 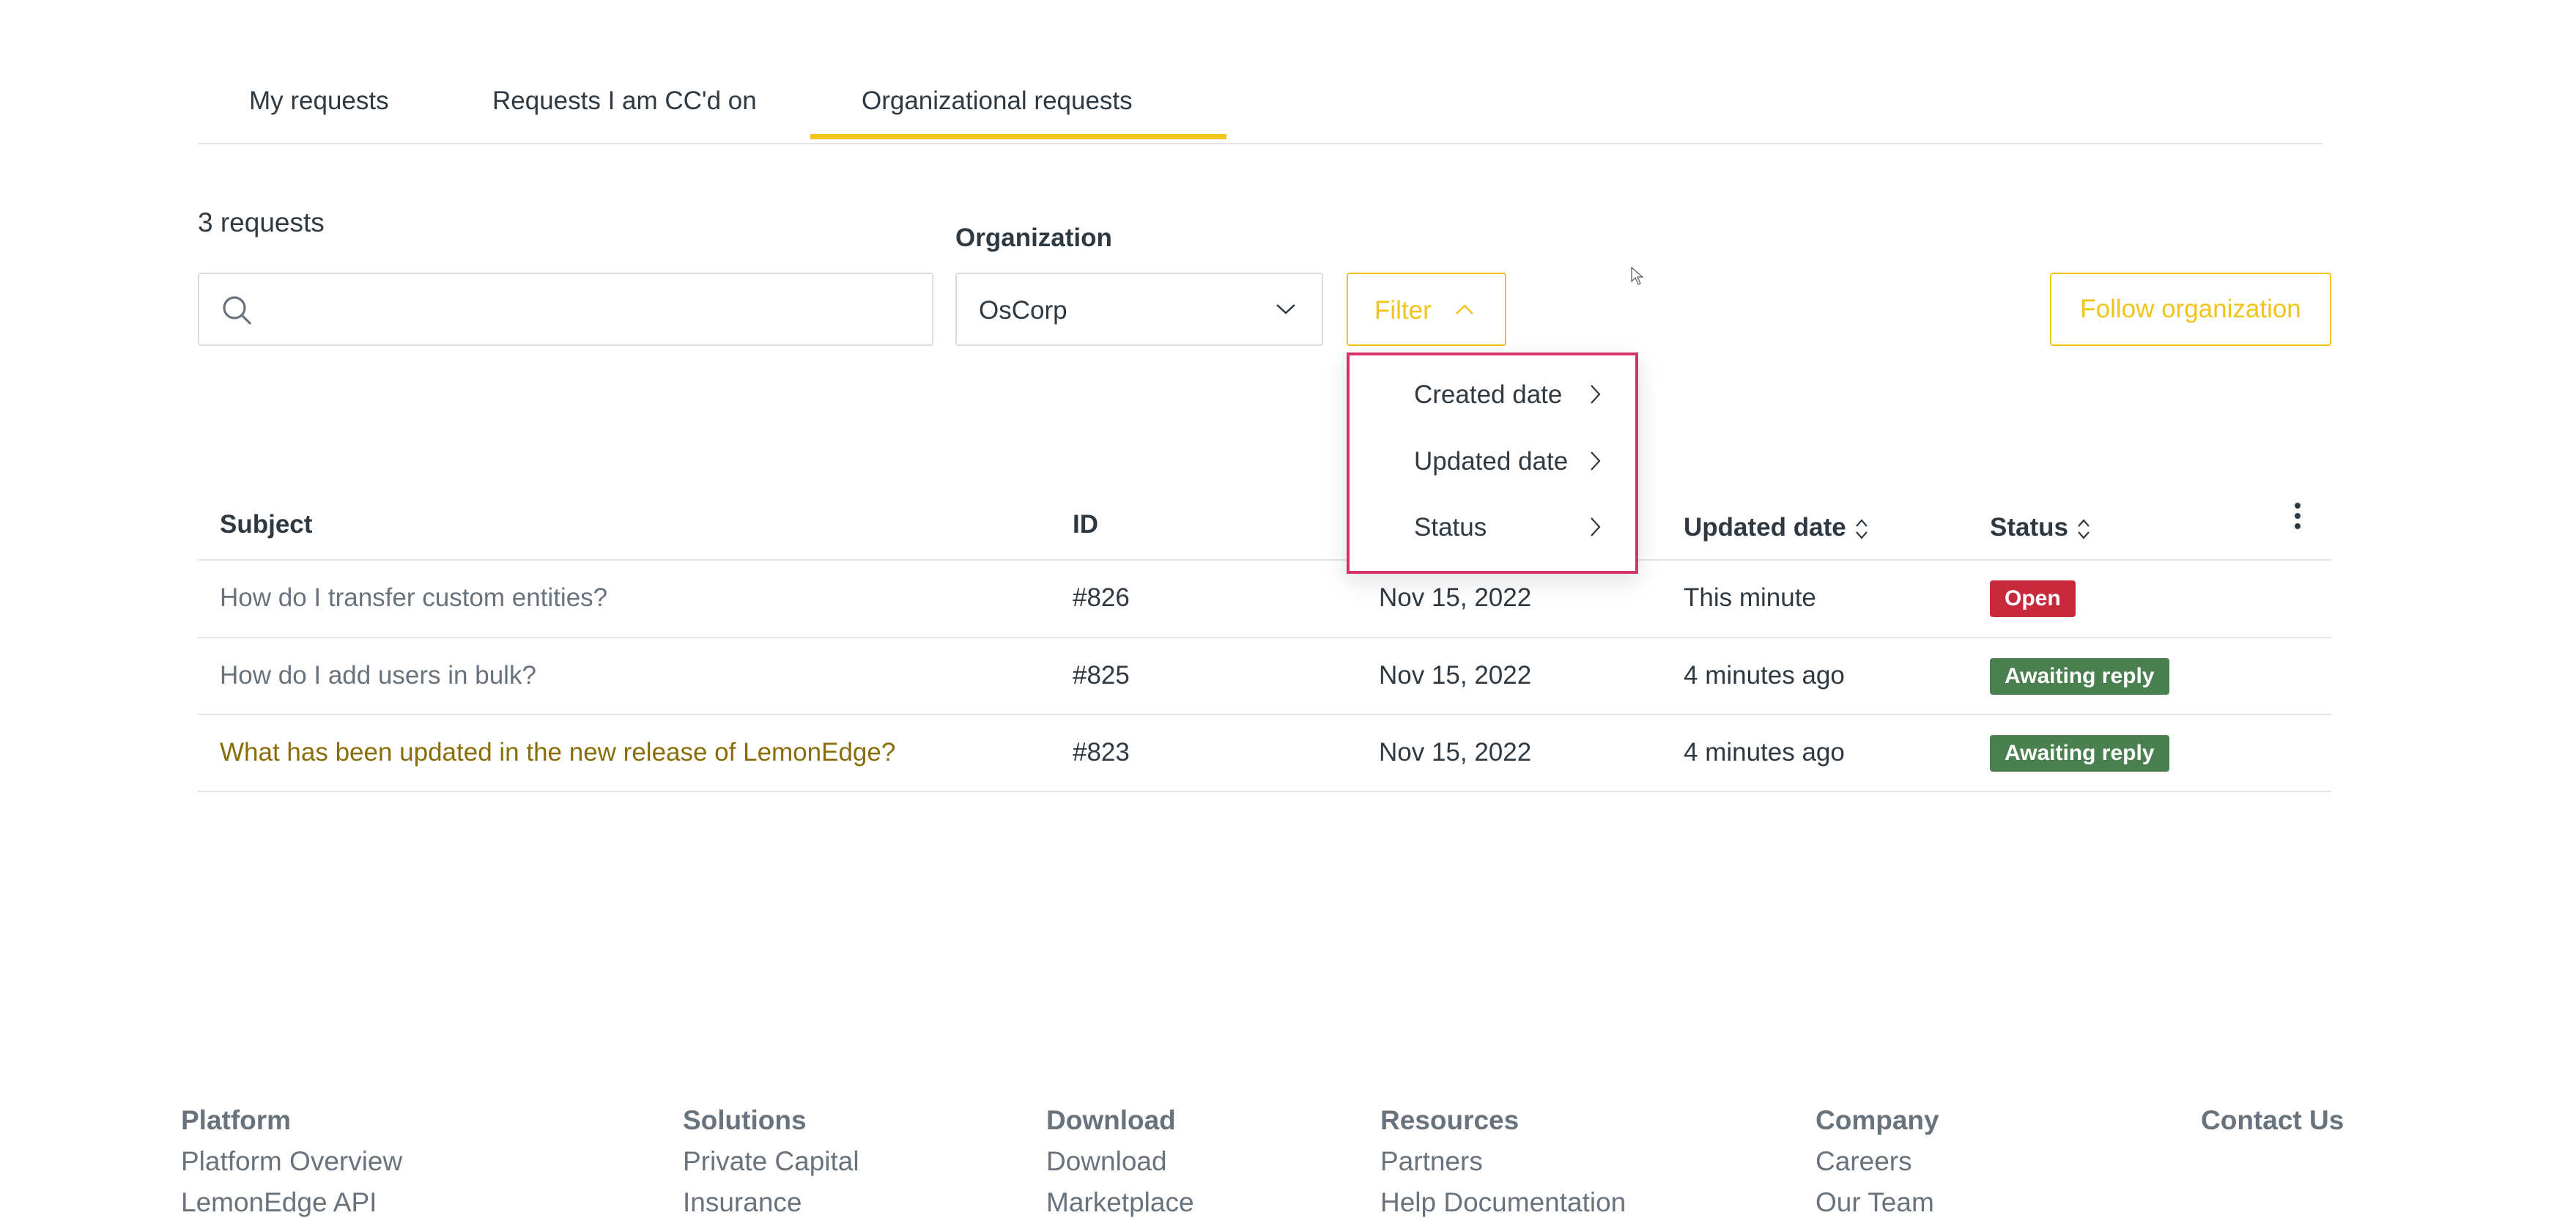 I want to click on filter-button: Filter, so click(x=1426, y=309).